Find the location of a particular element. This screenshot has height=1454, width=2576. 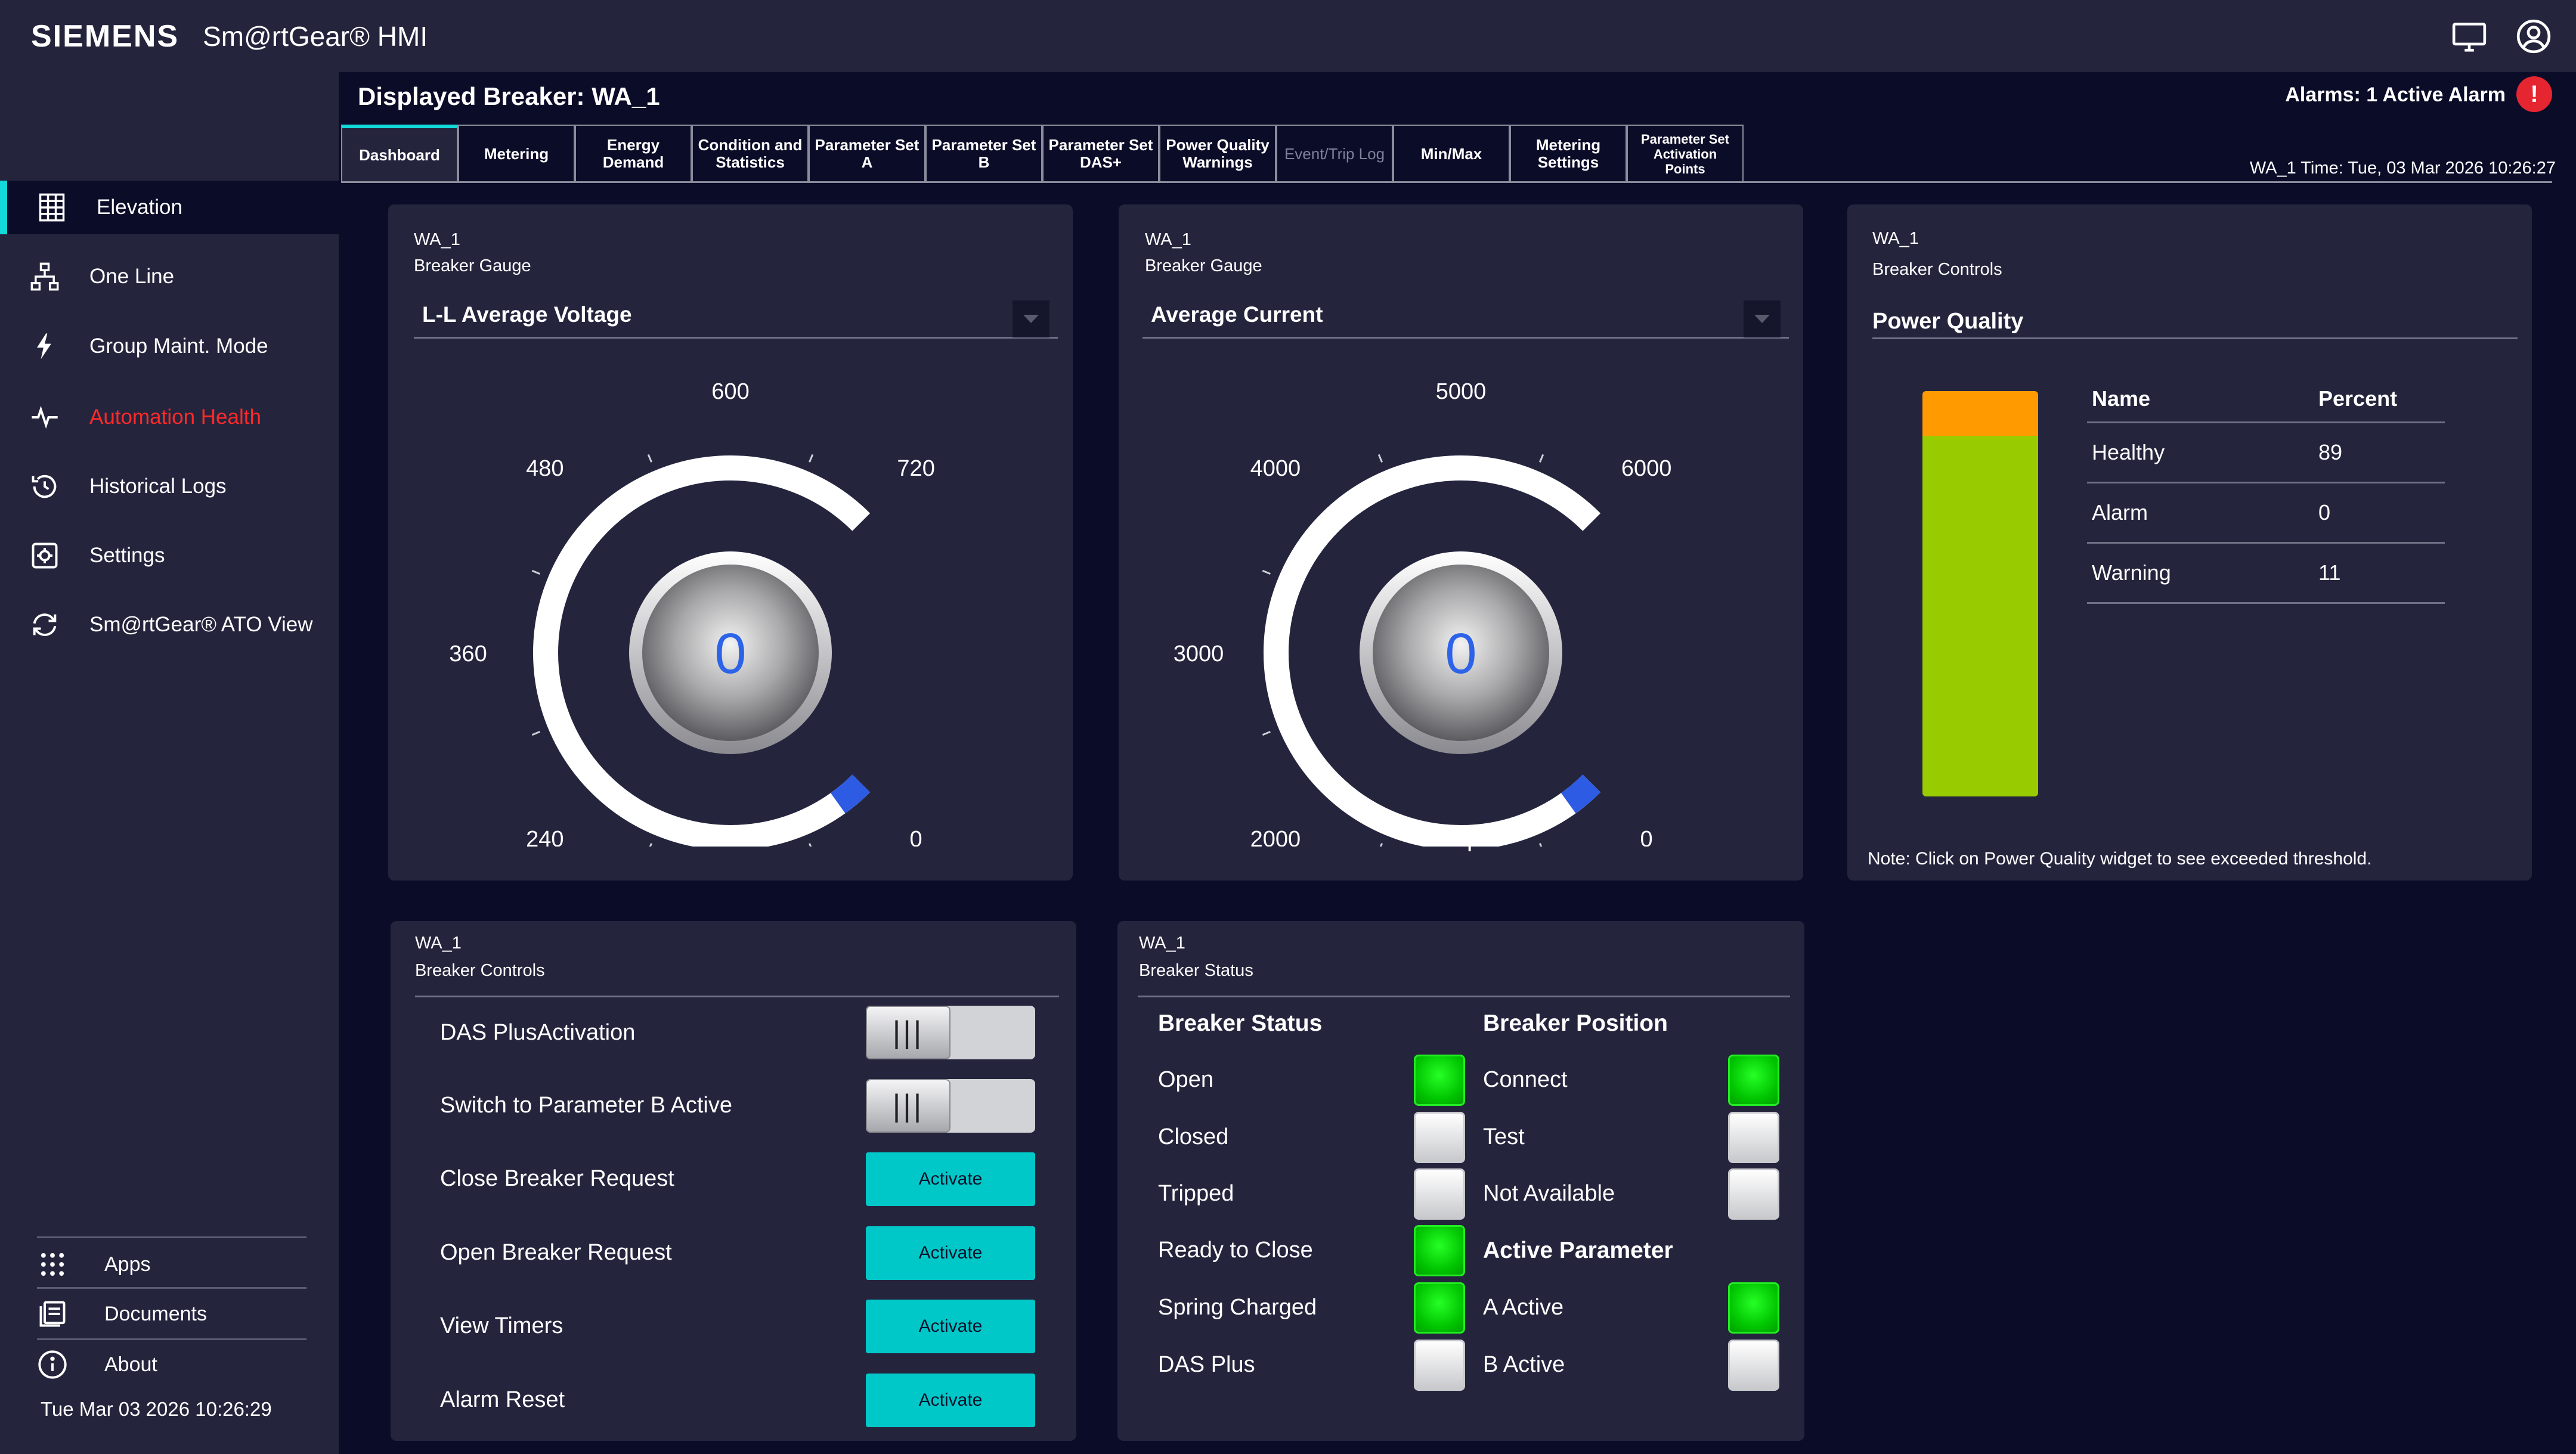

sidebar-item-label: Automation Health is located at coordinates (175, 417).